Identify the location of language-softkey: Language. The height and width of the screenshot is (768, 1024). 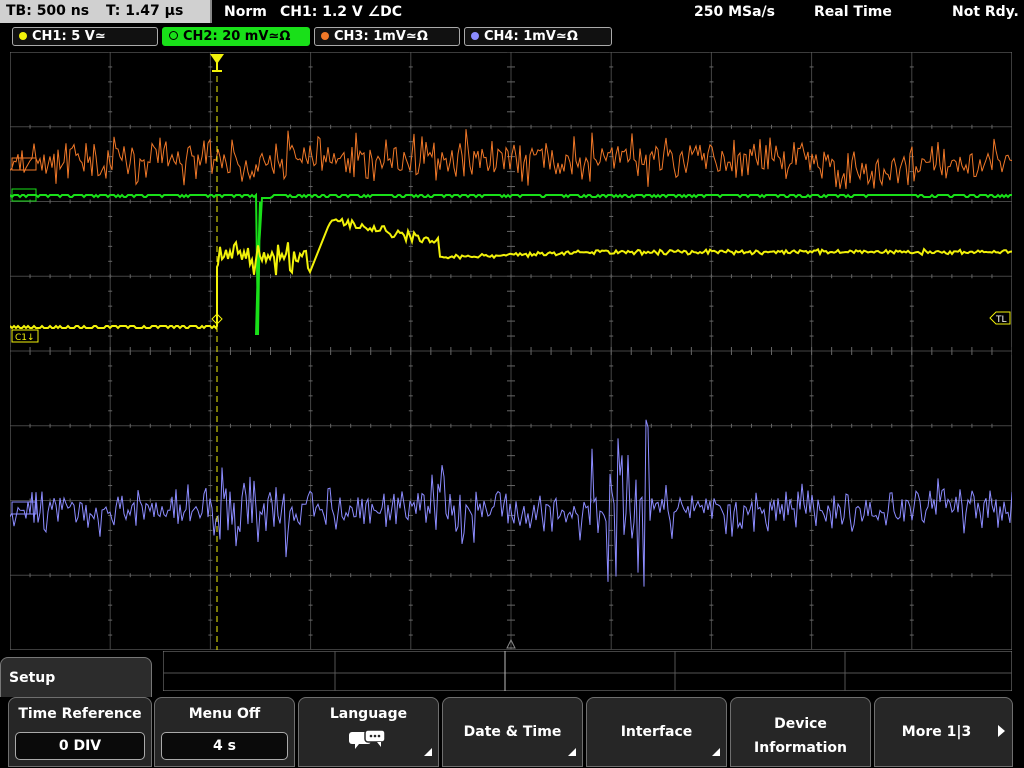
(368, 732).